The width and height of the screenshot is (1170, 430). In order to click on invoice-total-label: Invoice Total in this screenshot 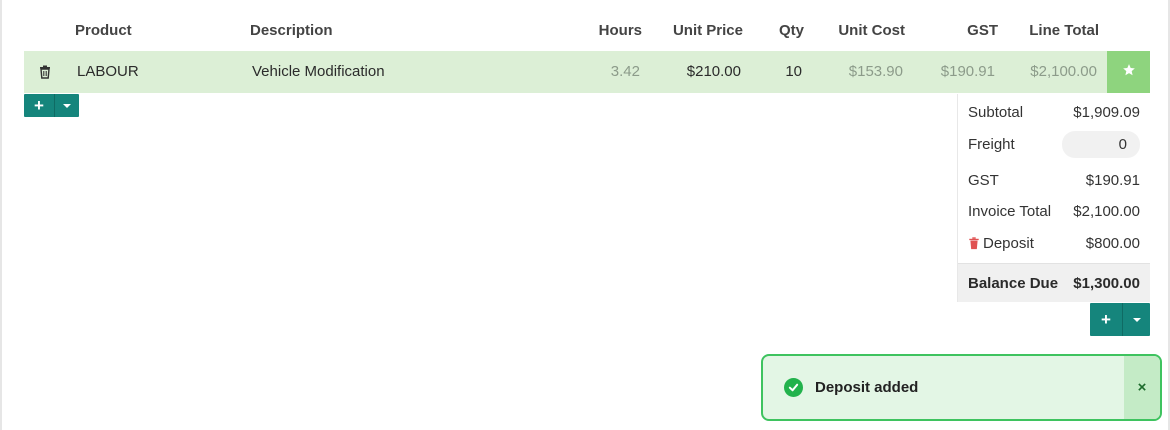, I will do `click(1010, 211)`.